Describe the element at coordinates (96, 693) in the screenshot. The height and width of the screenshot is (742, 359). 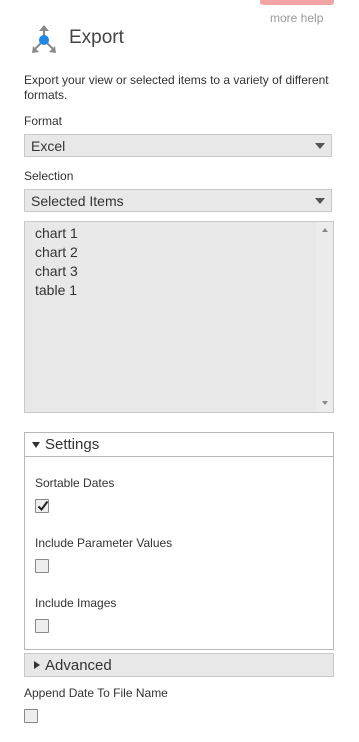
I see `append-date-label: Append Date To File Name` at that location.